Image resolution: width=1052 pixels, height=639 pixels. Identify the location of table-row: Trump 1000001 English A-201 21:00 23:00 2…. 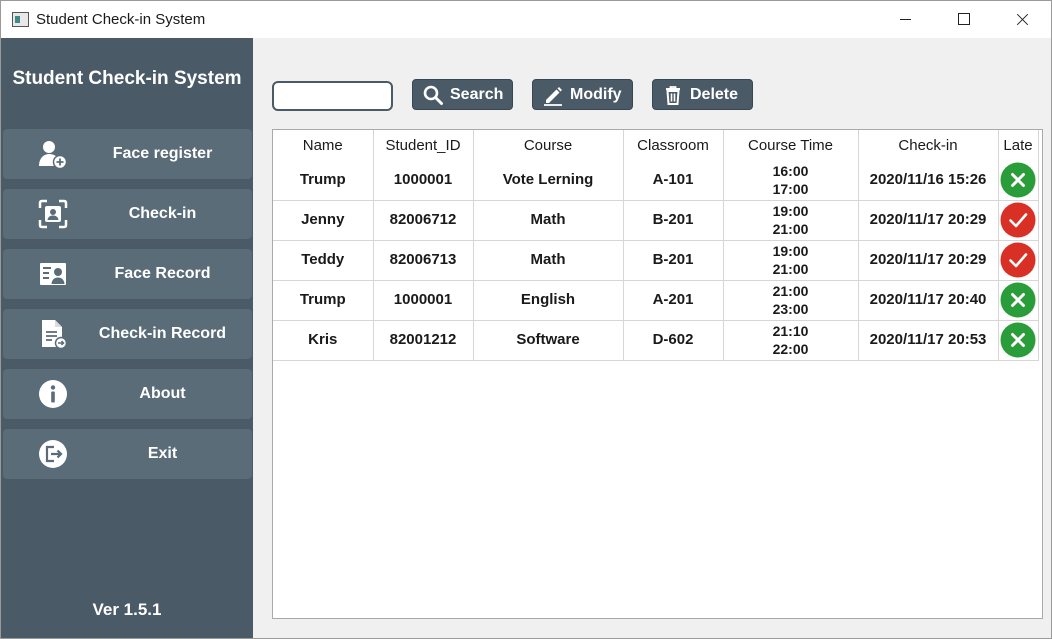
(656, 300).